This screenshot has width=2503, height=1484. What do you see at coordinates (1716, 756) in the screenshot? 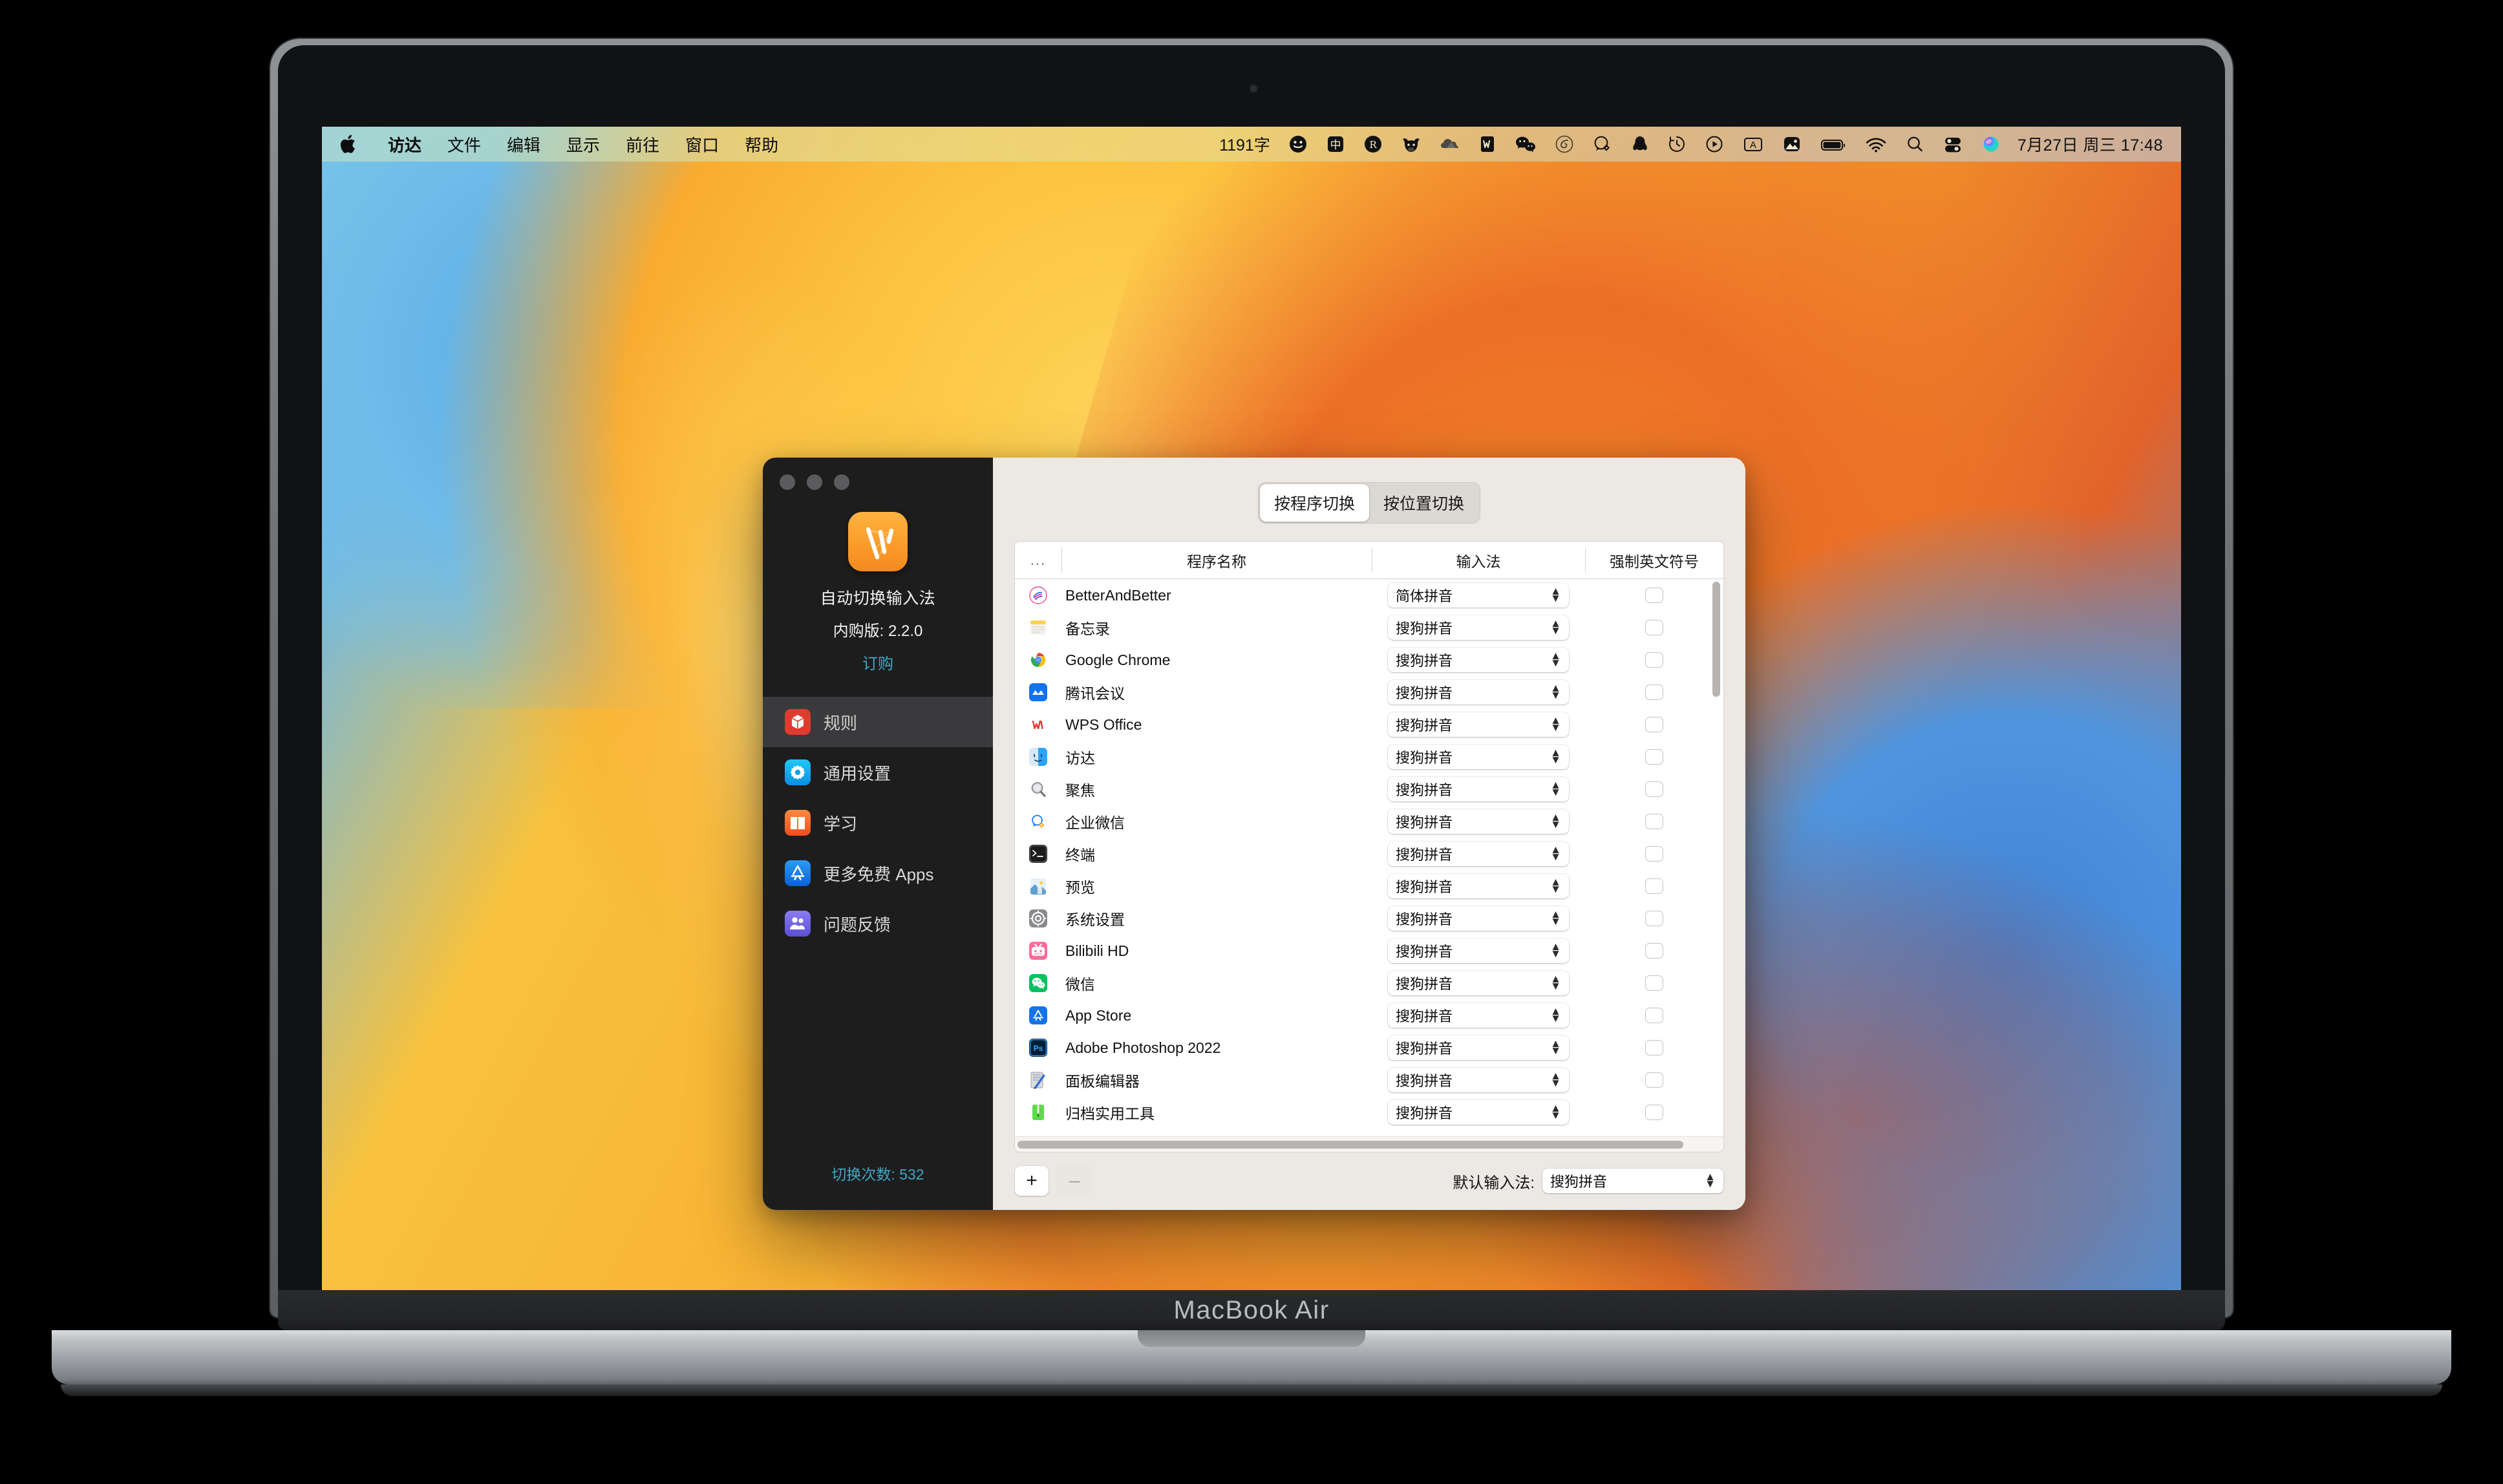
I see `vertical-scrollbar` at bounding box center [1716, 756].